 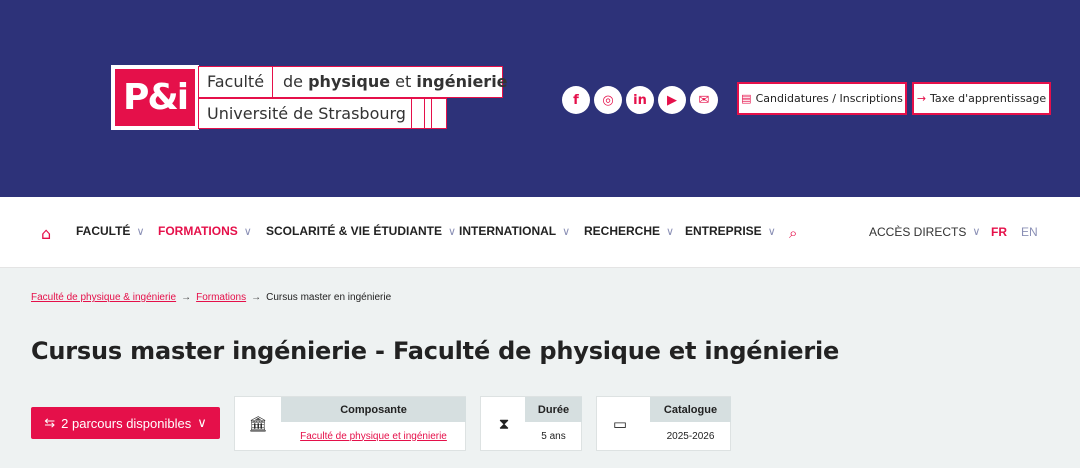 I want to click on acces-directs-label: ACCÈS DIRECTS, so click(x=918, y=232).